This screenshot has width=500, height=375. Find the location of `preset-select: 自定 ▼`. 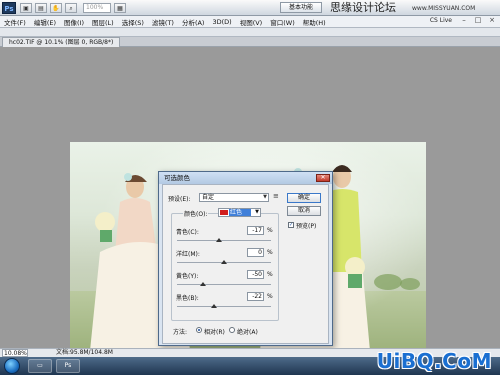

preset-select: 自定 ▼ is located at coordinates (234, 197).